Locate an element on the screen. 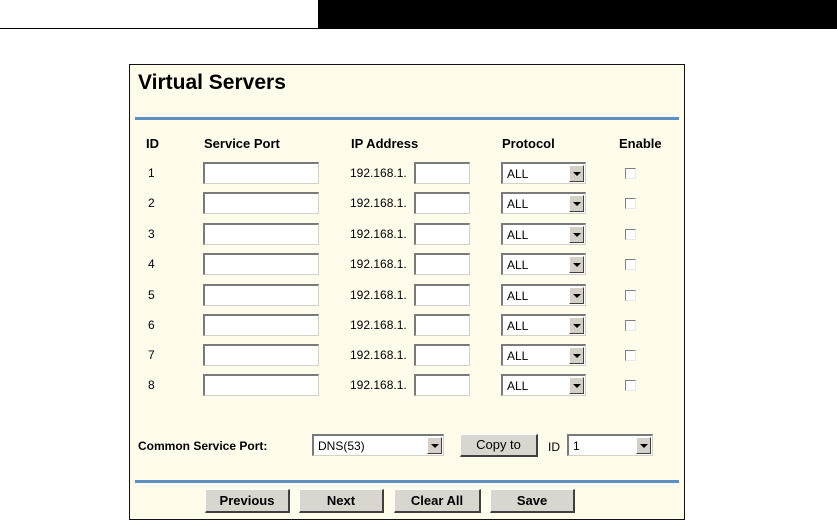 The height and width of the screenshot is (521, 837). table-row: 3 192.168.1. ALL is located at coordinates (407, 235).